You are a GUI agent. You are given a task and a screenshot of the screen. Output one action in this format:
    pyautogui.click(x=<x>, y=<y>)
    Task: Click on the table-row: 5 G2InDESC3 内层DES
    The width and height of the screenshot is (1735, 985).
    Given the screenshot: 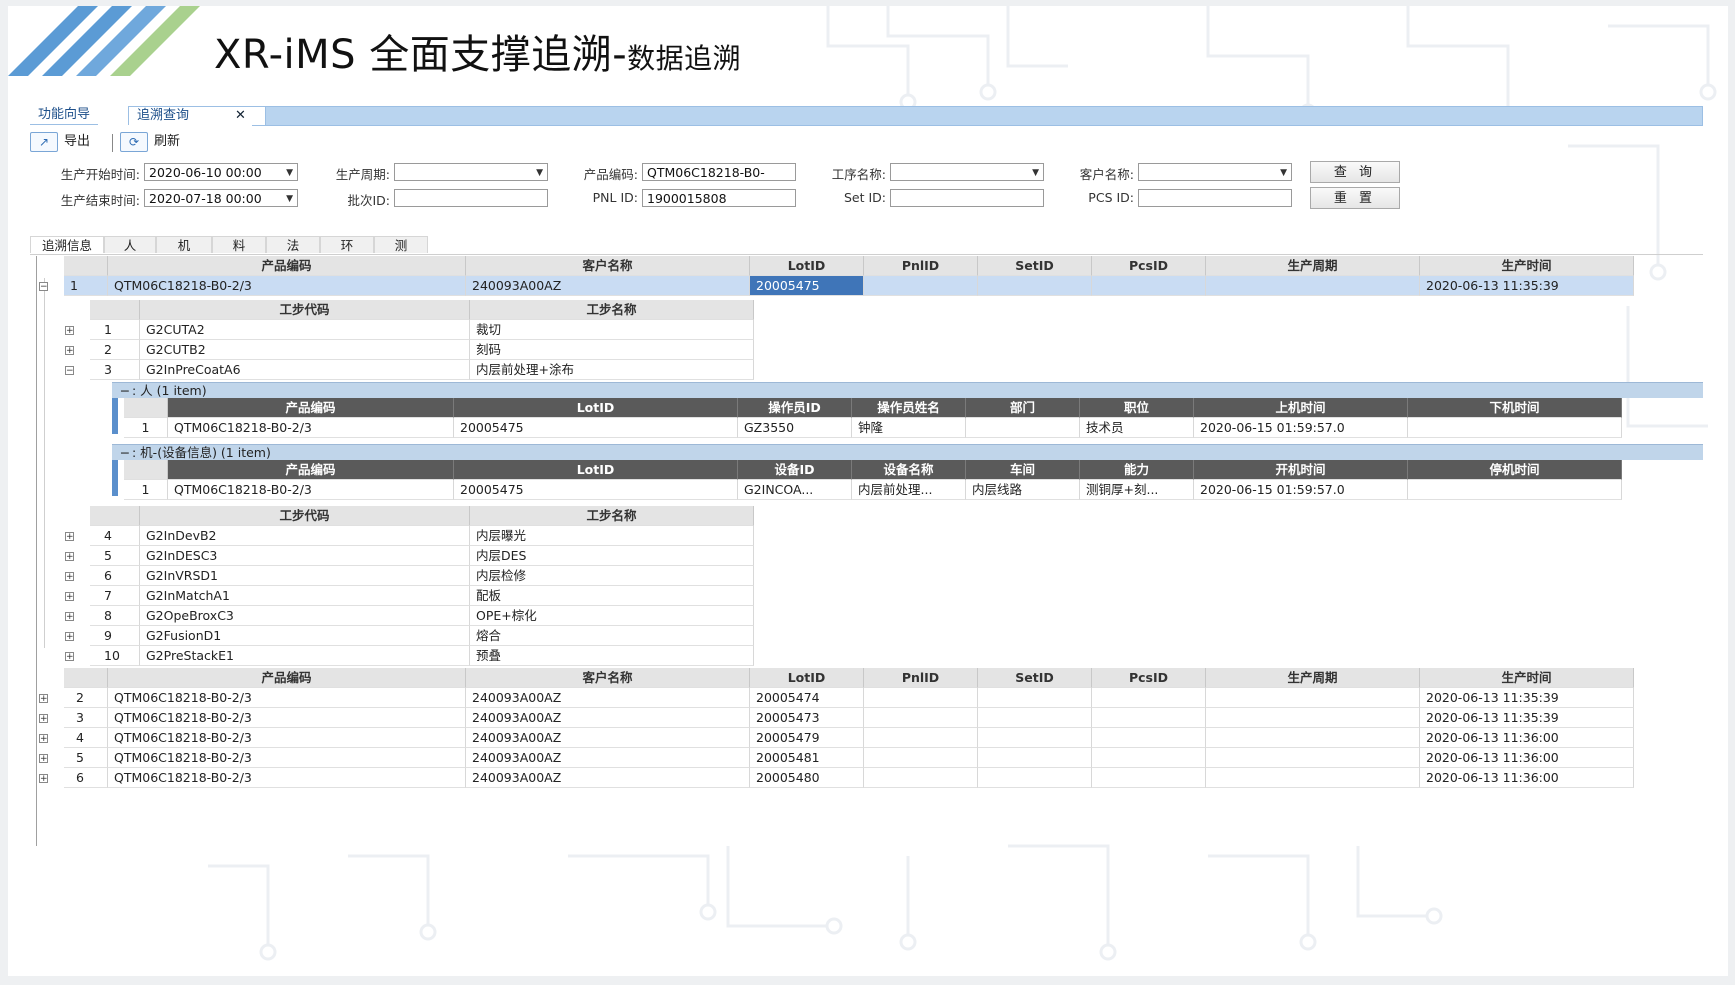 What is the action you would take?
    pyautogui.click(x=422, y=556)
    